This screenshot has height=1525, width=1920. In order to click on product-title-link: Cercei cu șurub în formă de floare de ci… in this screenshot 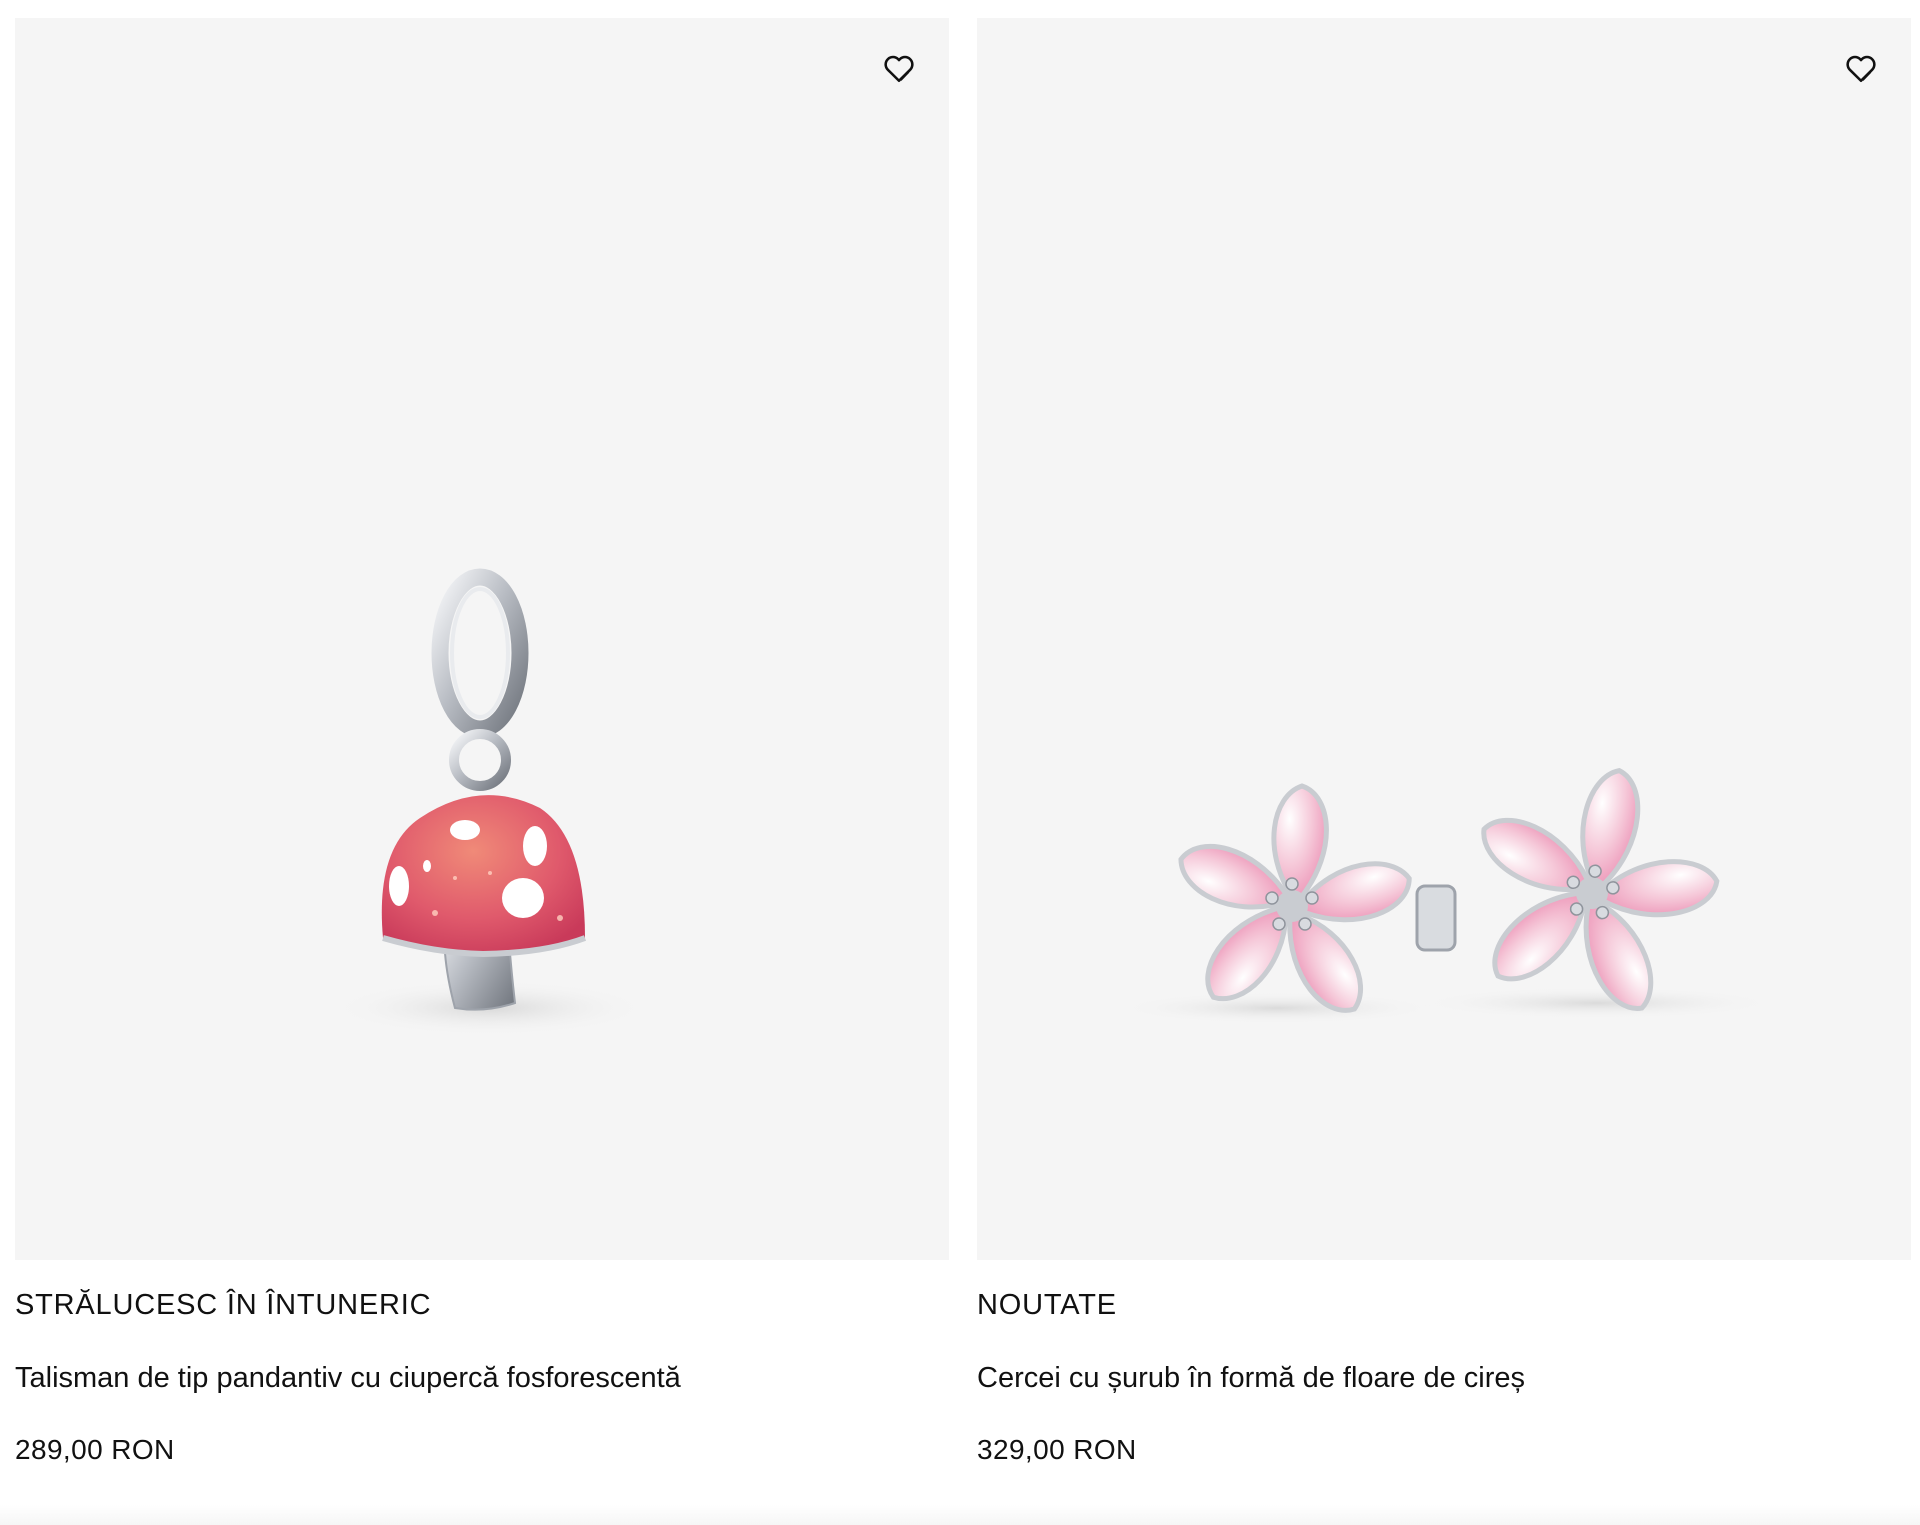, I will do `click(1444, 1378)`.